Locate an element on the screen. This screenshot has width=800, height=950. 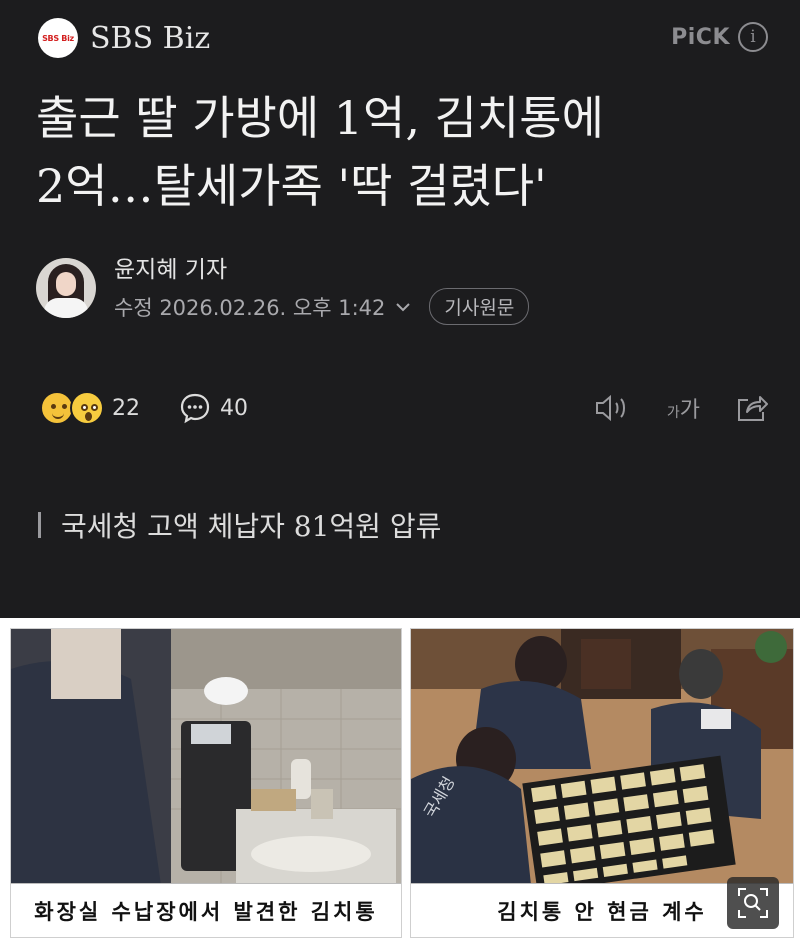
subtitle-text: 국세청 고액 체납자 81억원 압류 is located at coordinates (251, 526).